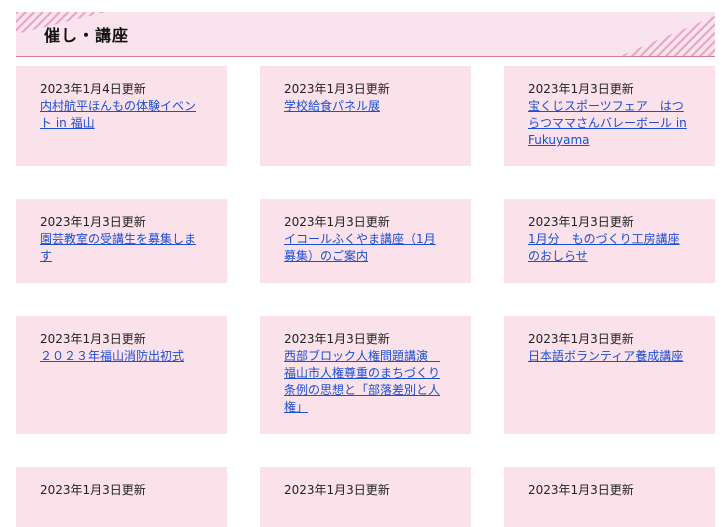 The height and width of the screenshot is (527, 725). Describe the element at coordinates (609, 375) in the screenshot. I see `event-card: 2023年1月3日更新 日本語ボランティア養成講座` at that location.